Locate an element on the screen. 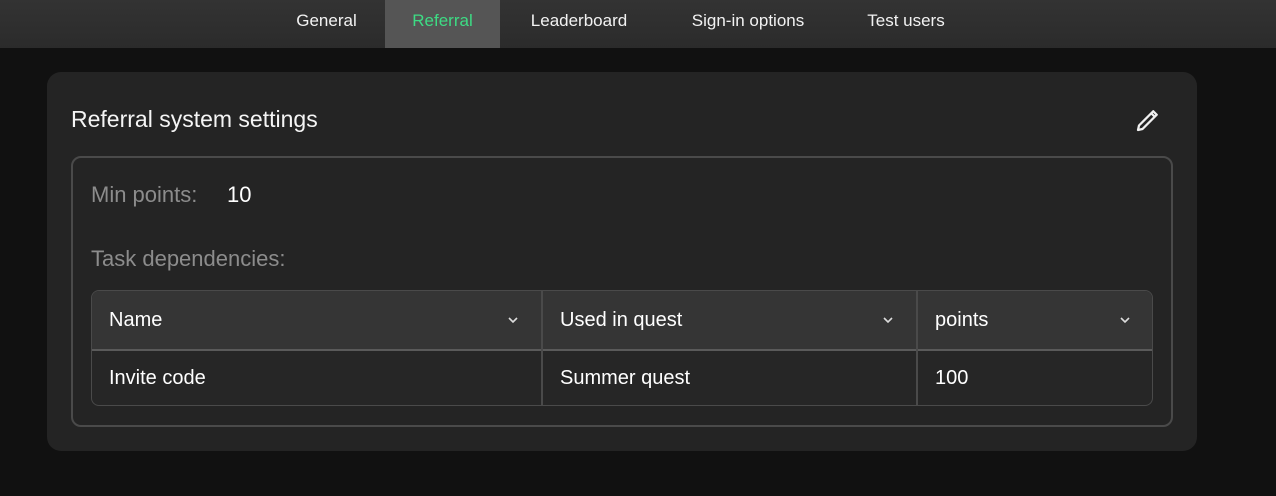  card-title: Referral system settings is located at coordinates (194, 119).